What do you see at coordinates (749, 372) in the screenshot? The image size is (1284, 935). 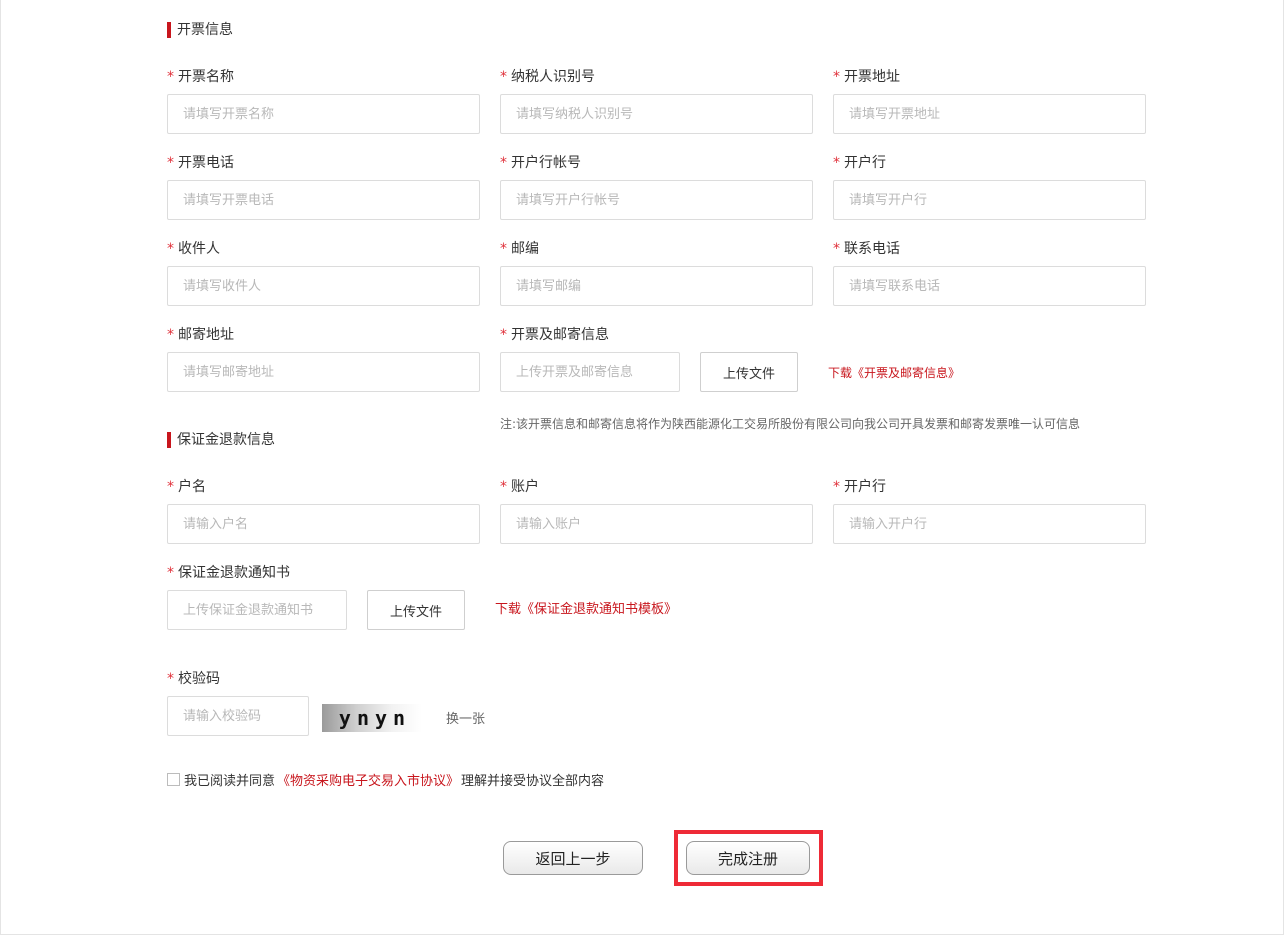 I see `upload-invoice-file-button: 上传文件` at bounding box center [749, 372].